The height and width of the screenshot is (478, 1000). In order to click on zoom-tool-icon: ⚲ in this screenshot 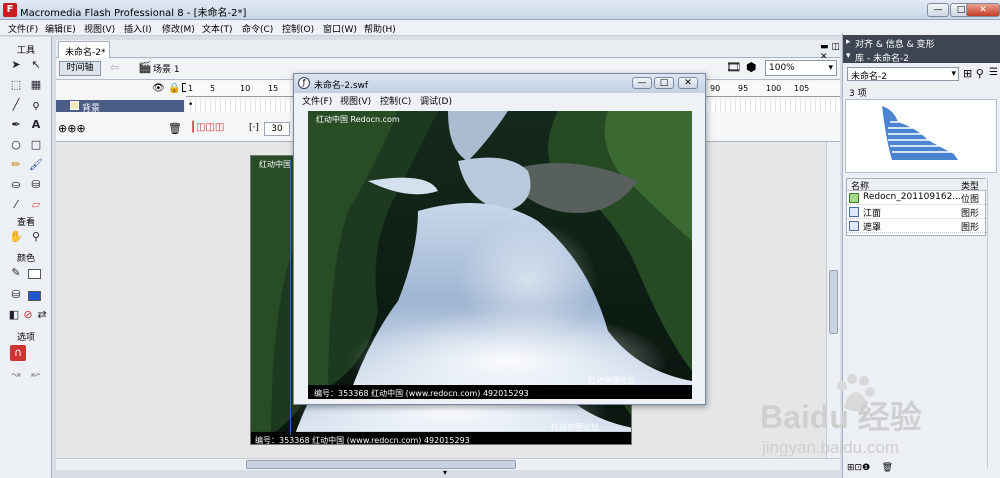, I will do `click(36, 237)`.